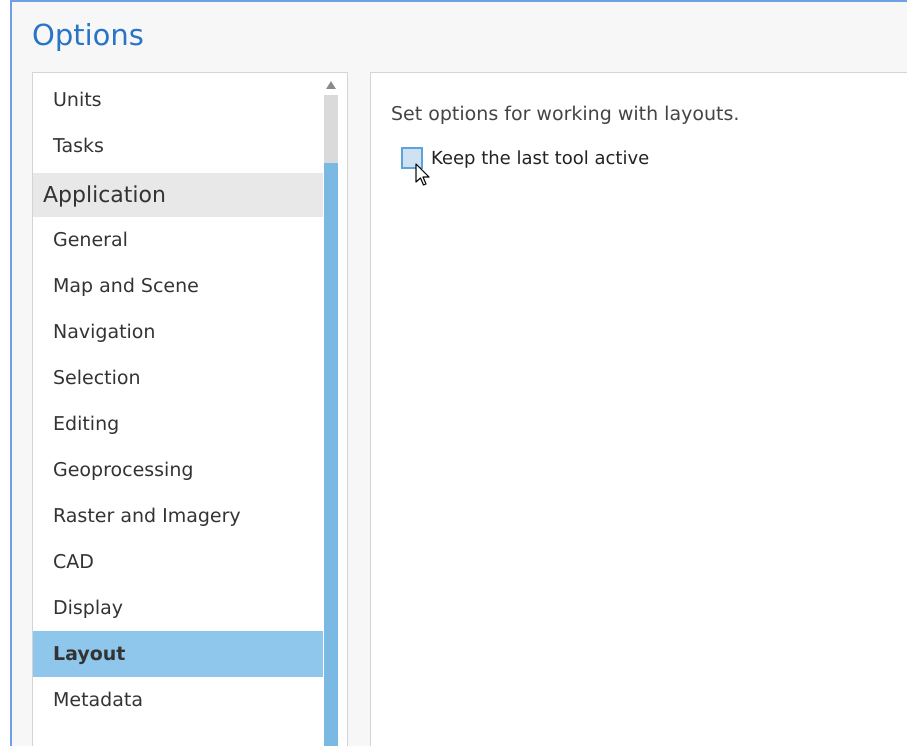  What do you see at coordinates (178, 470) in the screenshot?
I see `category-item: Geoprocessing` at bounding box center [178, 470].